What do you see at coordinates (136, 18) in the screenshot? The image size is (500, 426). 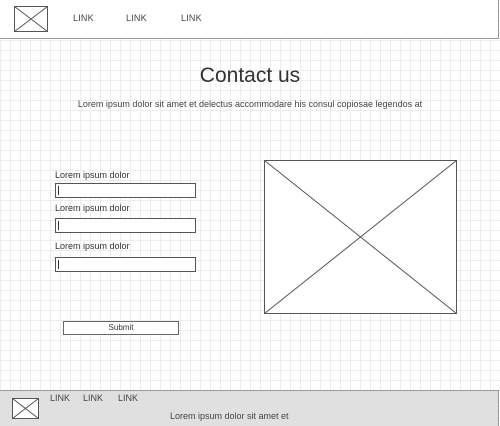 I see `nav-link-2: LINK` at bounding box center [136, 18].